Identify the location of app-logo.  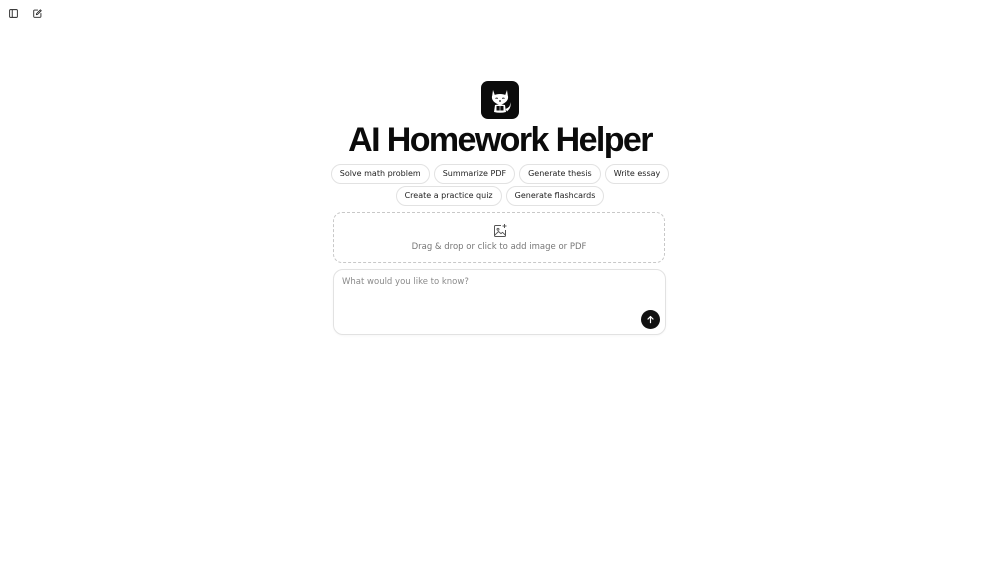
(500, 100).